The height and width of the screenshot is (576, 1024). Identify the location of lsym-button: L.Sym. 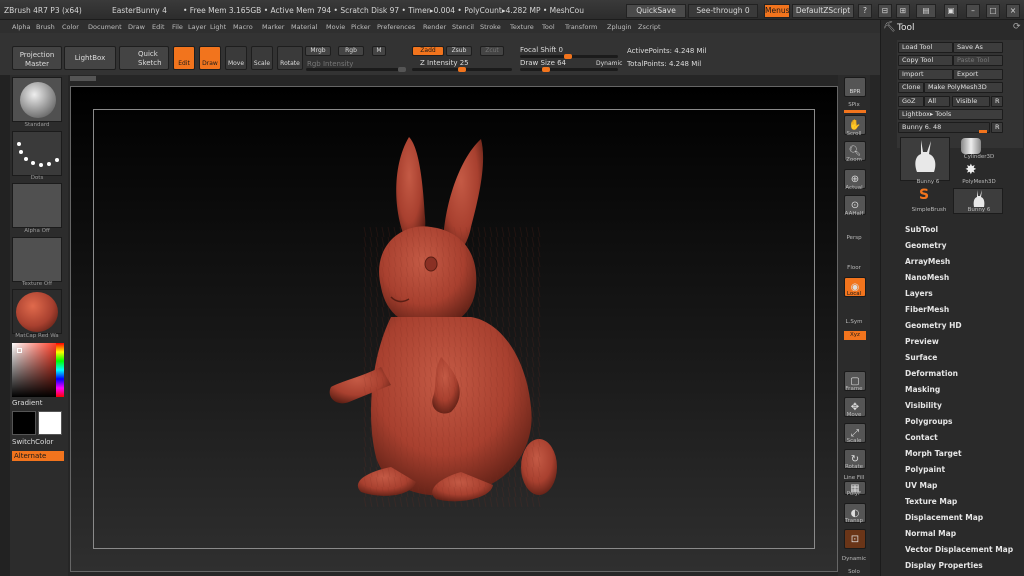
(854, 322).